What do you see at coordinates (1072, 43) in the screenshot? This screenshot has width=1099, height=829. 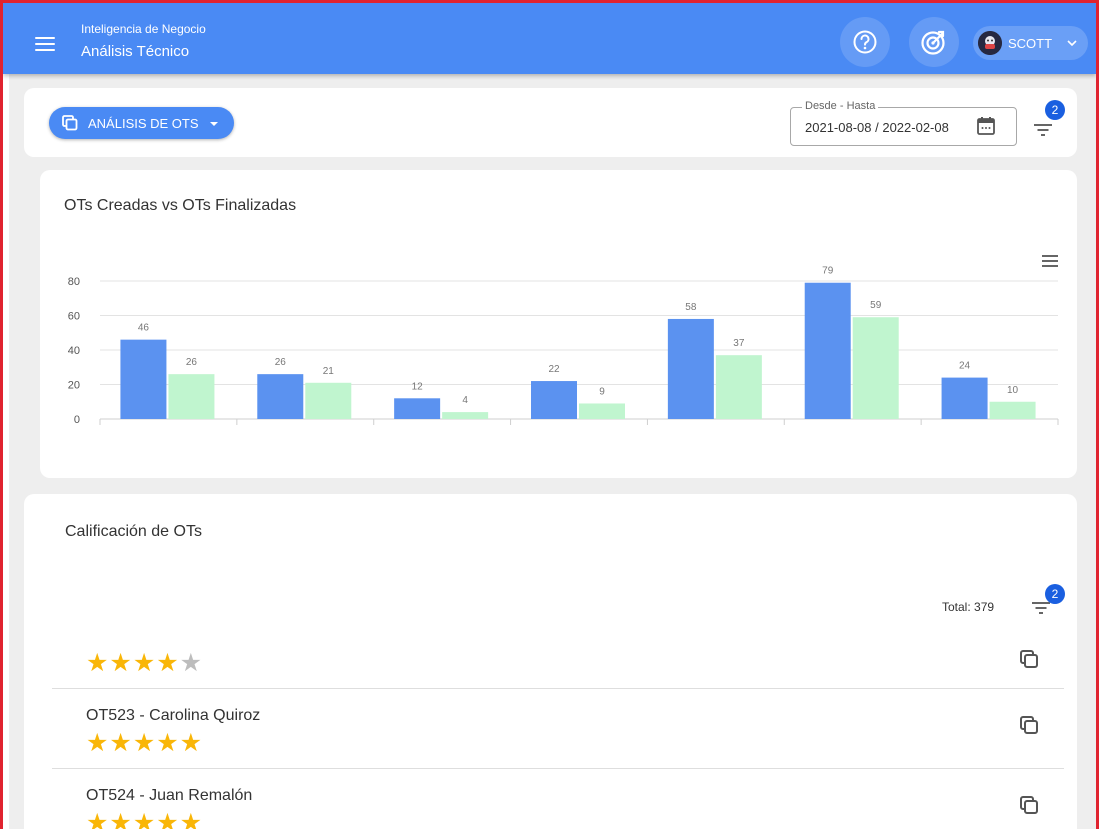 I see `chevron-down-icon` at bounding box center [1072, 43].